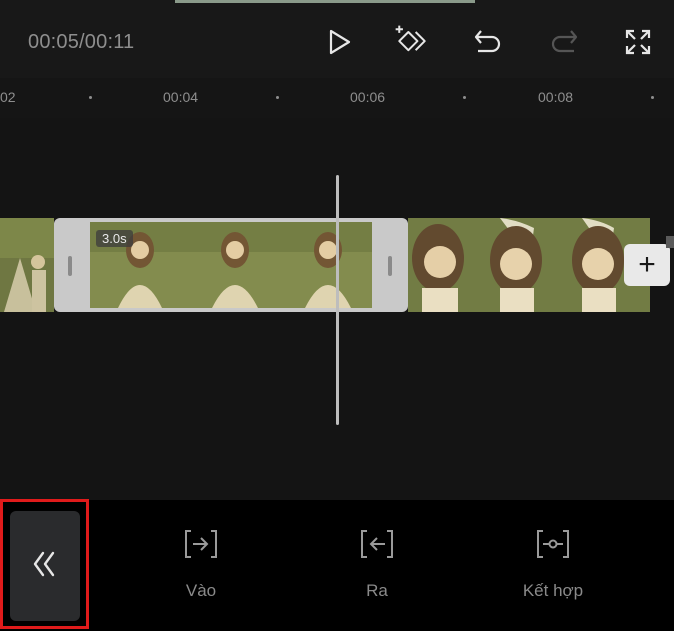  Describe the element at coordinates (114, 238) in the screenshot. I see `clip-duration-badge: 3.0s` at that location.